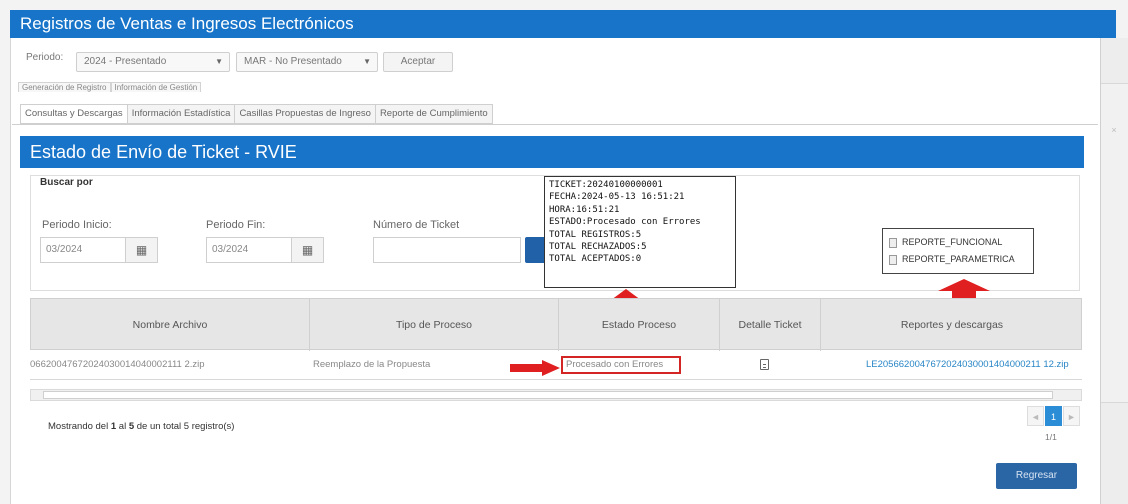 This screenshot has height=504, width=1128. What do you see at coordinates (606, 185) in the screenshot?
I see `ticket-line: TICKET:20240100000001` at bounding box center [606, 185].